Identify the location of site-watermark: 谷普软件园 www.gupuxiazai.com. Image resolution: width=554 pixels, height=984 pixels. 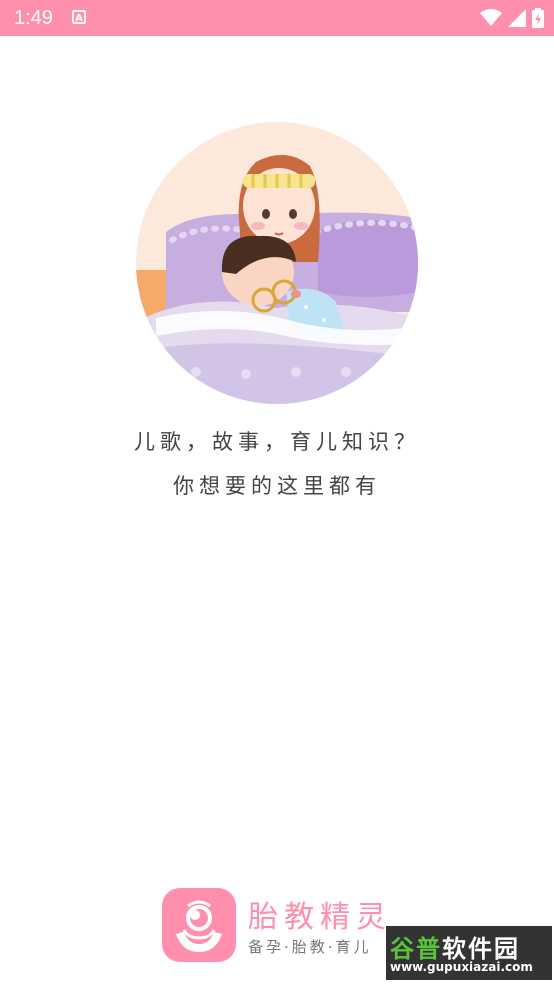
(469, 953).